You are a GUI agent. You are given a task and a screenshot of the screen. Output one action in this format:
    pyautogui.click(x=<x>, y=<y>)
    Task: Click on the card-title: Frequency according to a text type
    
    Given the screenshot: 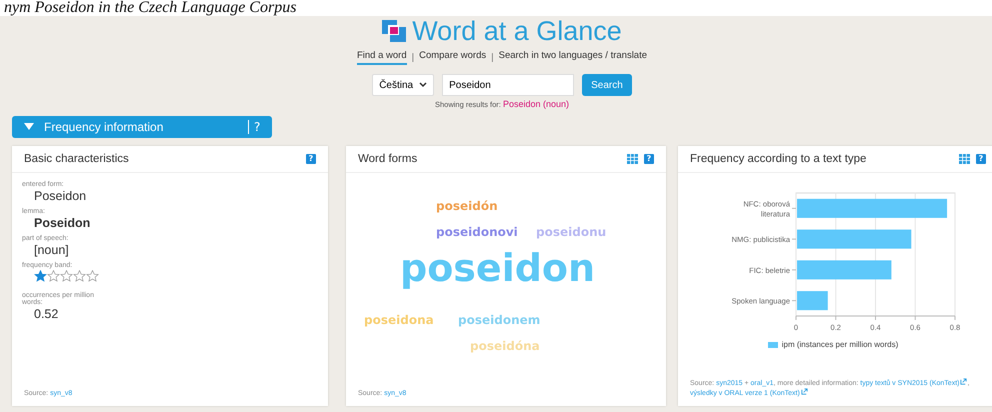 What is the action you would take?
    pyautogui.click(x=779, y=159)
    